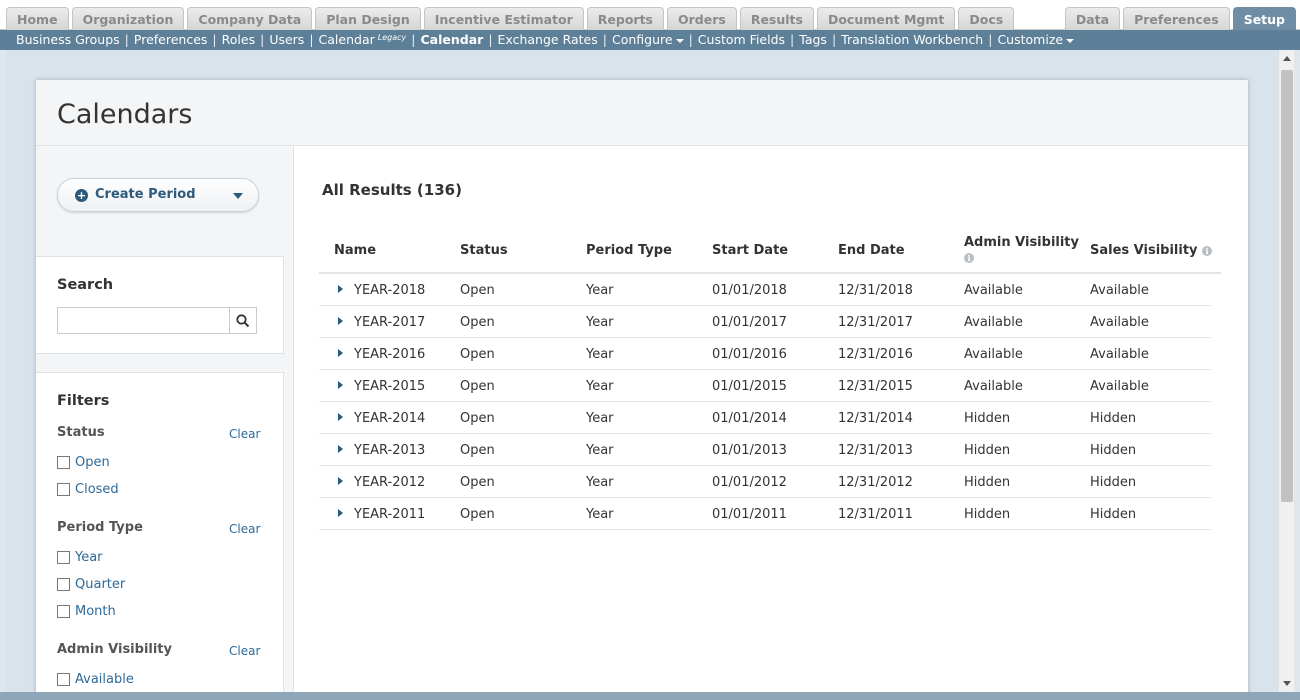  Describe the element at coordinates (88, 489) in the screenshot. I see `filter-status-closed: Closed` at that location.